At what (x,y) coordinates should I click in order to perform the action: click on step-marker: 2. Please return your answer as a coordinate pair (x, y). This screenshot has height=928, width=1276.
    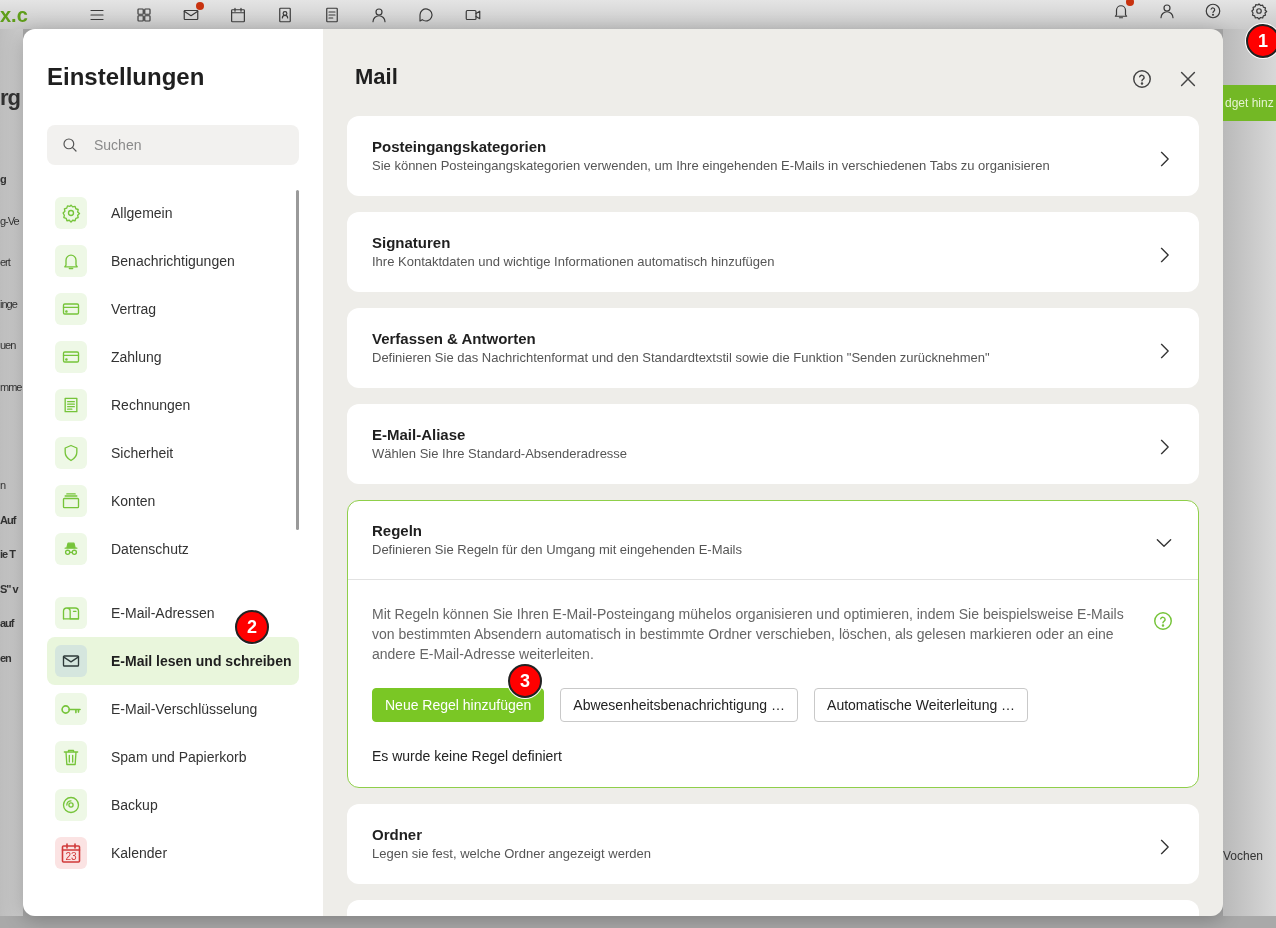
    Looking at the image, I should click on (252, 627).